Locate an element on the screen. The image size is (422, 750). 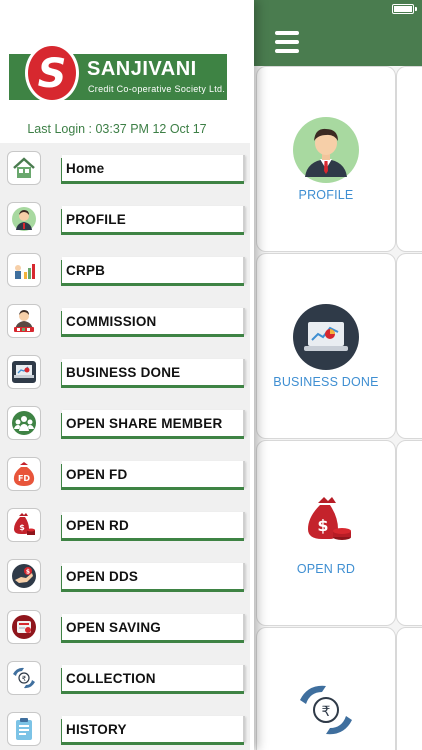
hand-coin-icon: $ is located at coordinates (24, 576).